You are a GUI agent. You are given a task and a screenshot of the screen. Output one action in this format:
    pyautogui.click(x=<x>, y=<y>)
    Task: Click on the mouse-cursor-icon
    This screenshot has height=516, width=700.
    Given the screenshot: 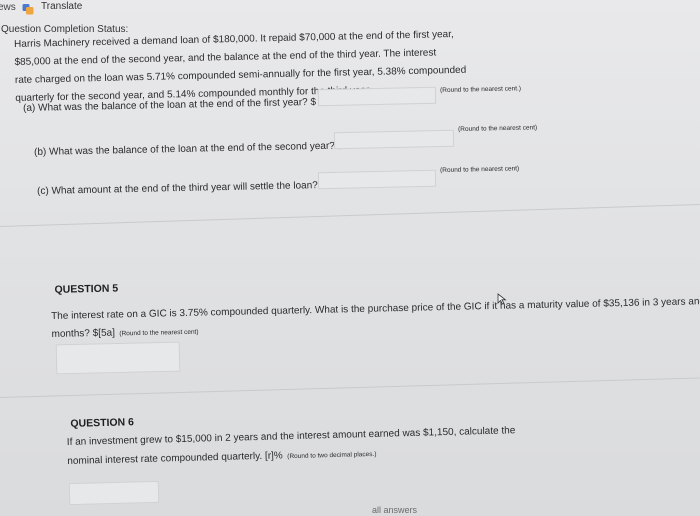 What is the action you would take?
    pyautogui.click(x=502, y=298)
    